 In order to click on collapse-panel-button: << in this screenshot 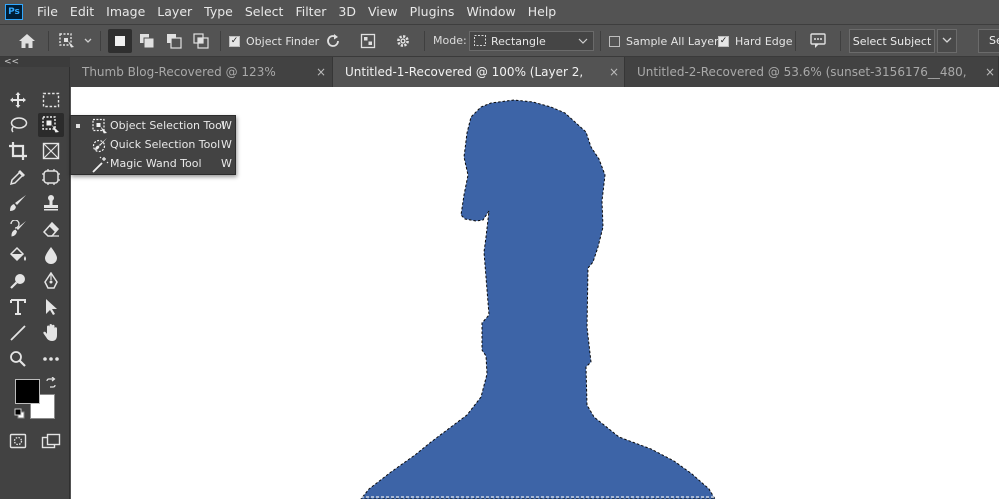, I will do `click(35, 62)`.